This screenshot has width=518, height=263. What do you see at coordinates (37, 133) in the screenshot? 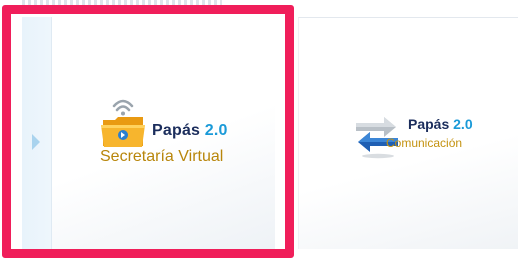
I see `side-strip` at bounding box center [37, 133].